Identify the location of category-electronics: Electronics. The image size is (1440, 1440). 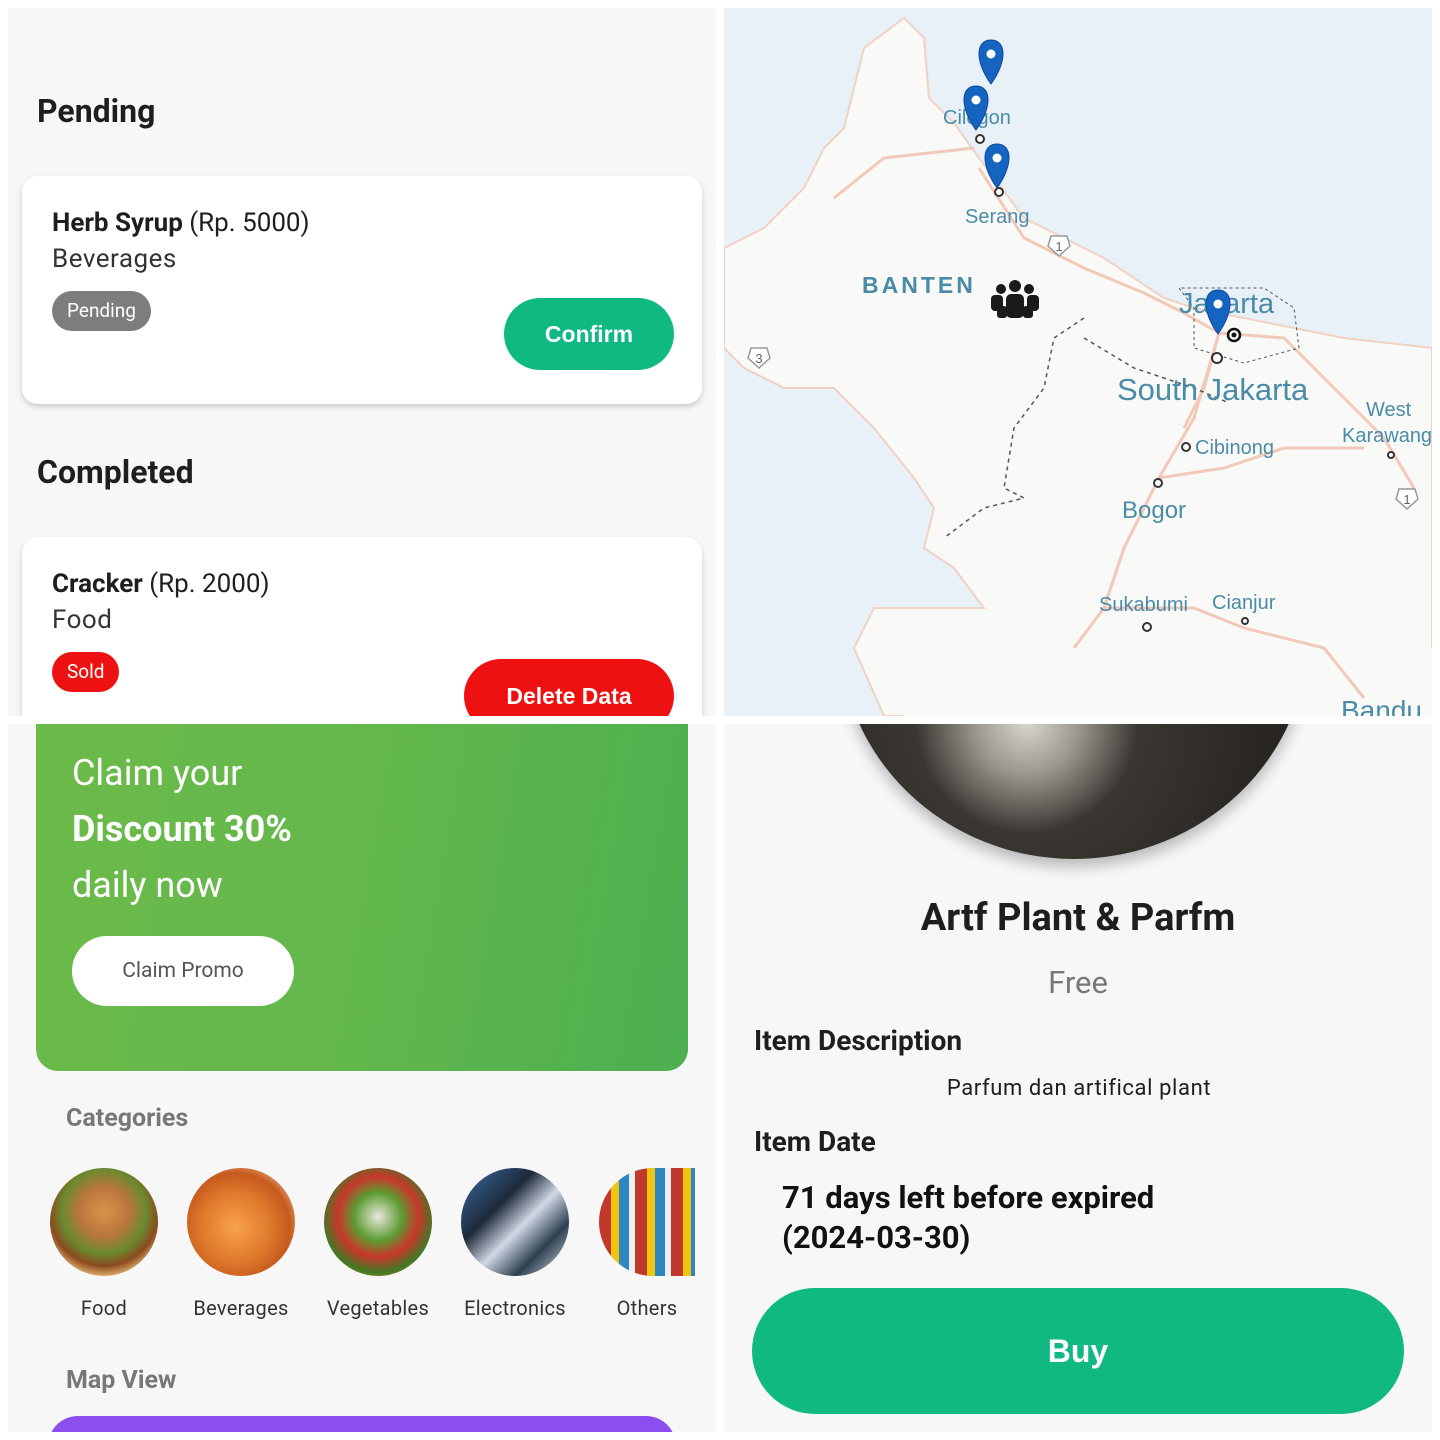
(515, 1244).